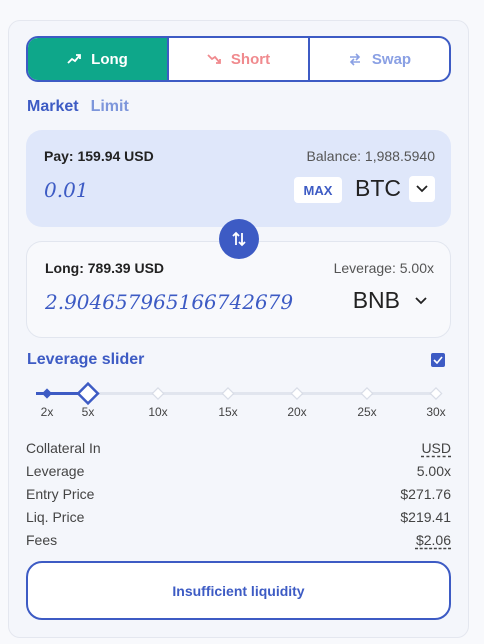  I want to click on tab-long-label: Long, so click(109, 59).